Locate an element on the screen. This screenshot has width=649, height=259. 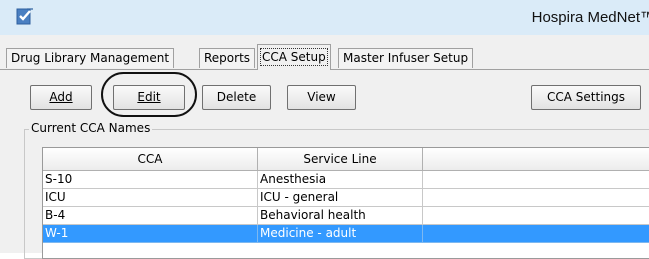
tab-reports: Reports is located at coordinates (227, 58).